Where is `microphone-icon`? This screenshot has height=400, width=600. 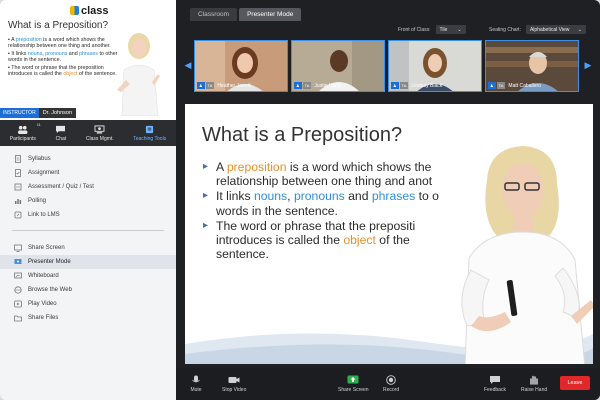
microphone-icon is located at coordinates (196, 379).